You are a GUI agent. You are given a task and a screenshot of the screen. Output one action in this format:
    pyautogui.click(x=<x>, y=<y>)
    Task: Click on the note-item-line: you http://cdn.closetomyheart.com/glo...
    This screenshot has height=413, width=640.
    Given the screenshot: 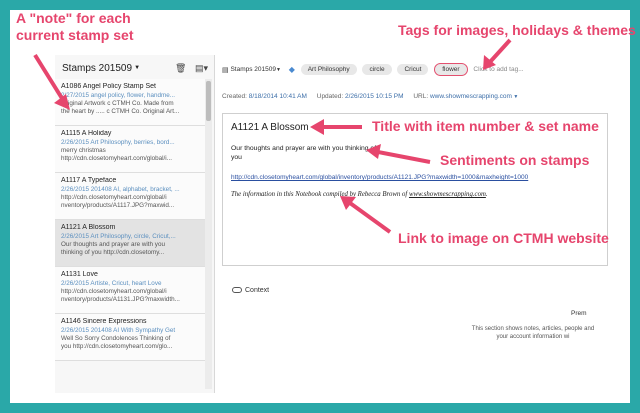 What is the action you would take?
    pyautogui.click(x=117, y=346)
    